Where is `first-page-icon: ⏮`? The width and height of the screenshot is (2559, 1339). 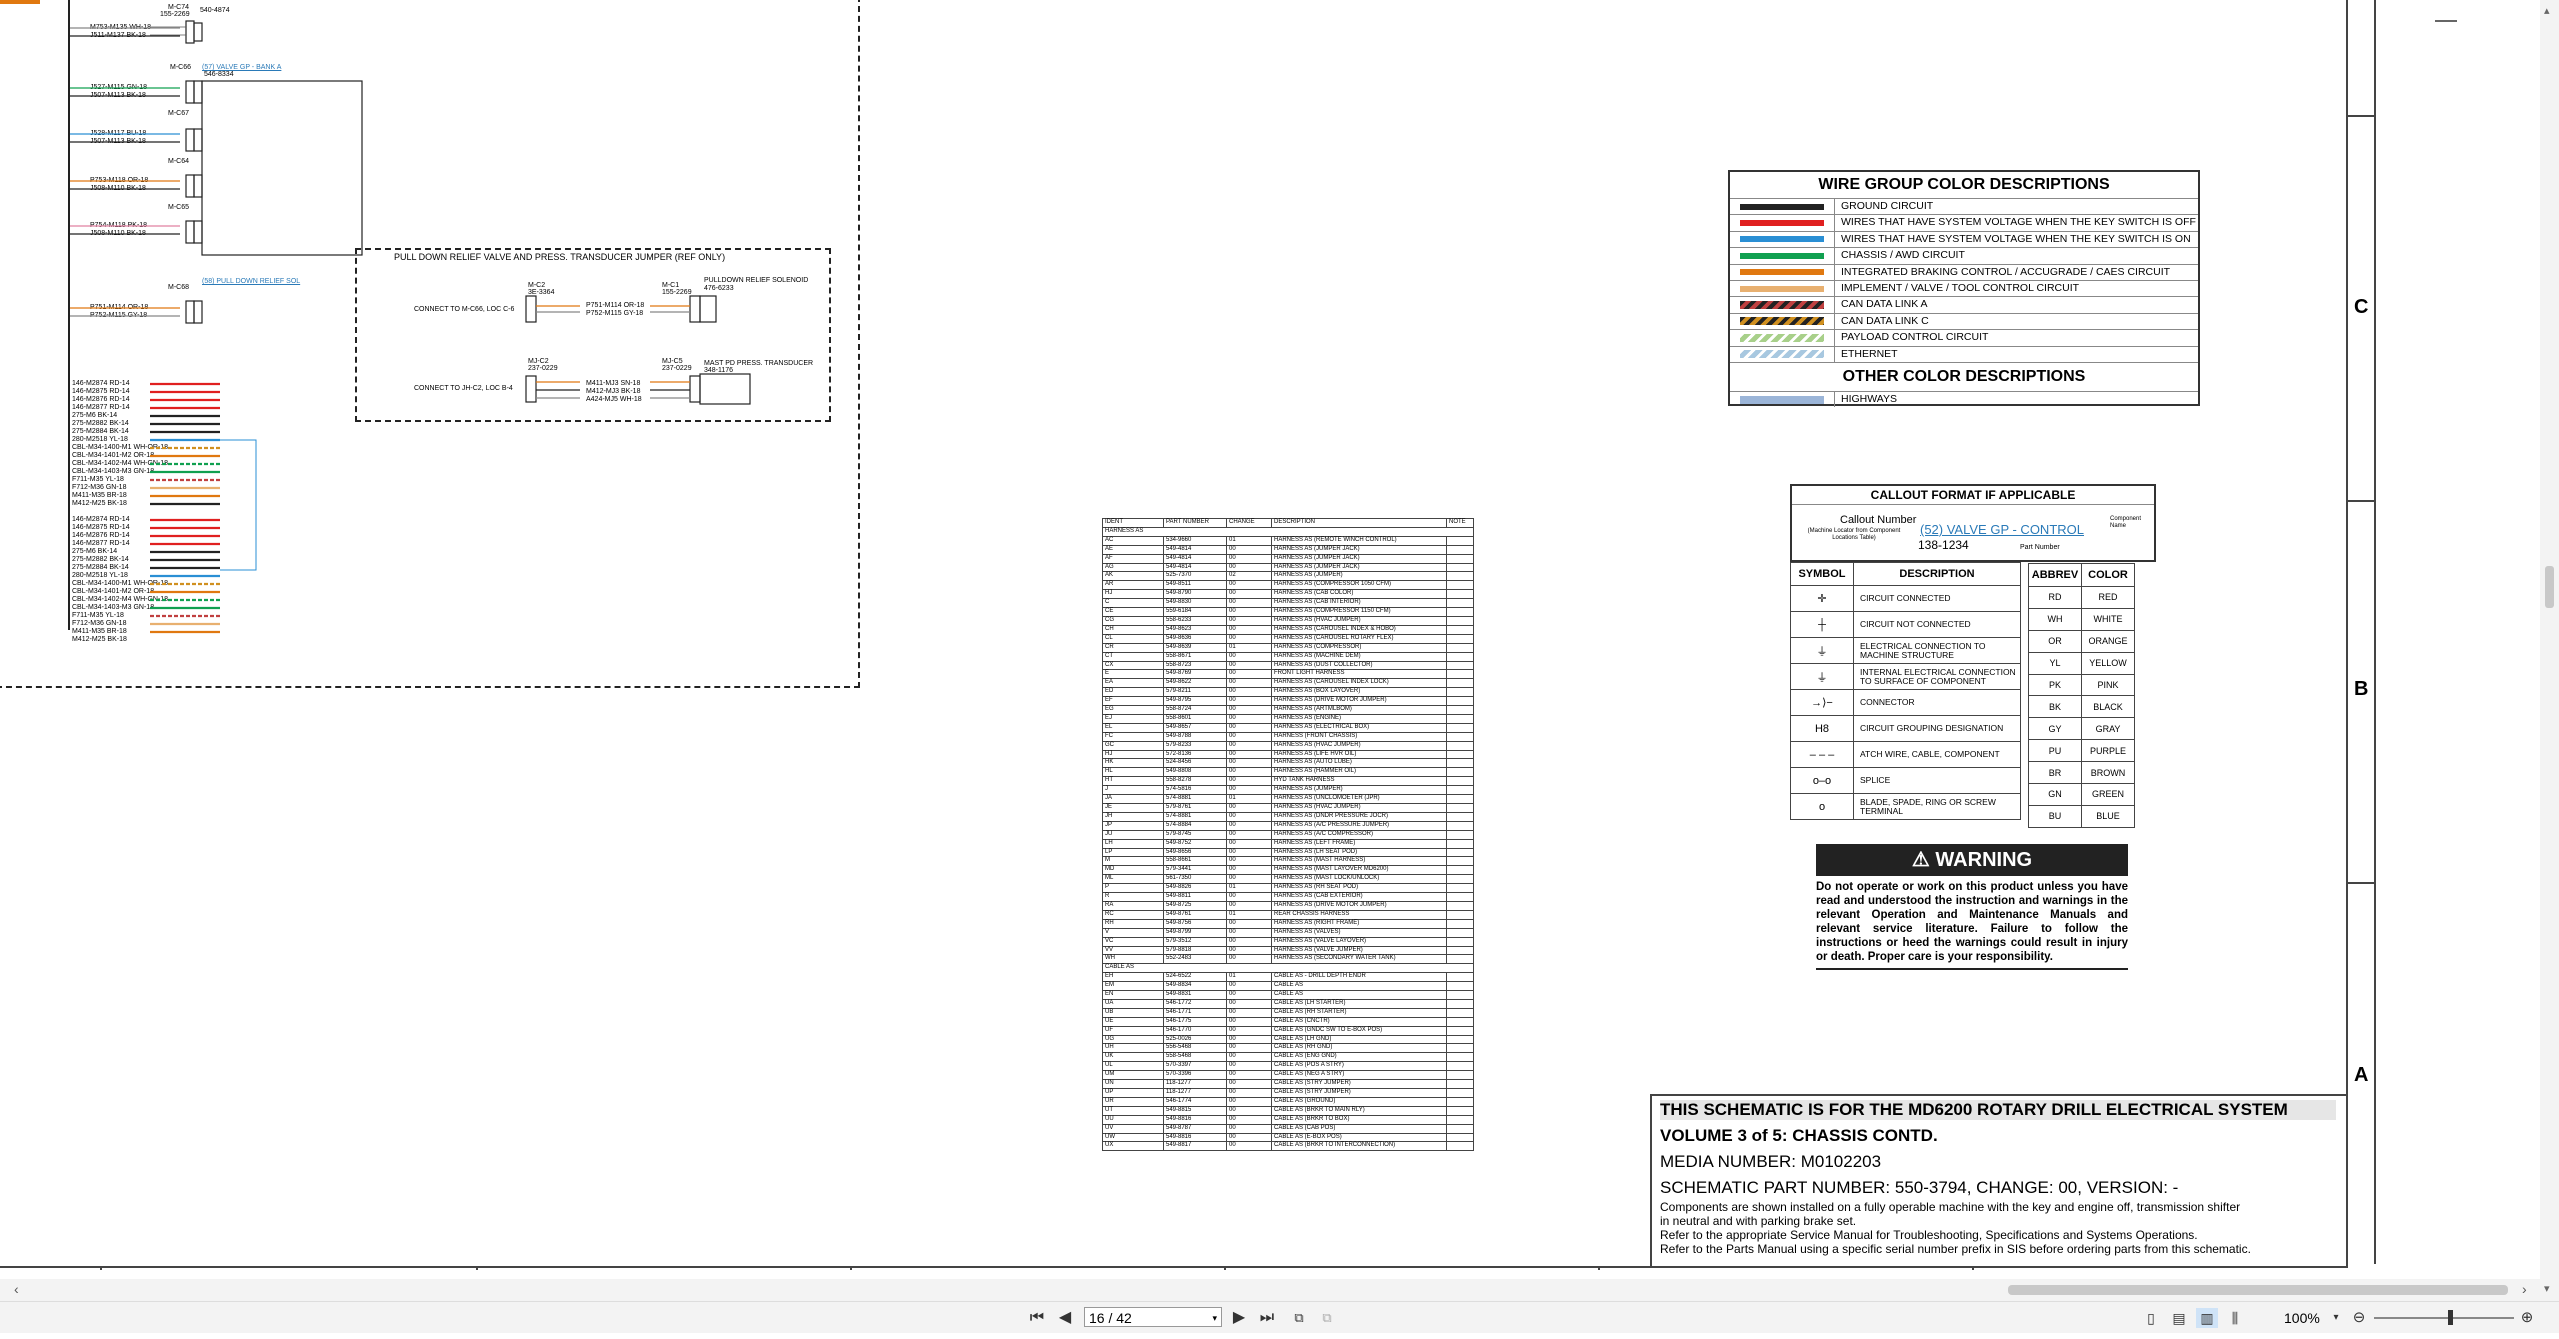
first-page-icon: ⏮ is located at coordinates (1037, 1318).